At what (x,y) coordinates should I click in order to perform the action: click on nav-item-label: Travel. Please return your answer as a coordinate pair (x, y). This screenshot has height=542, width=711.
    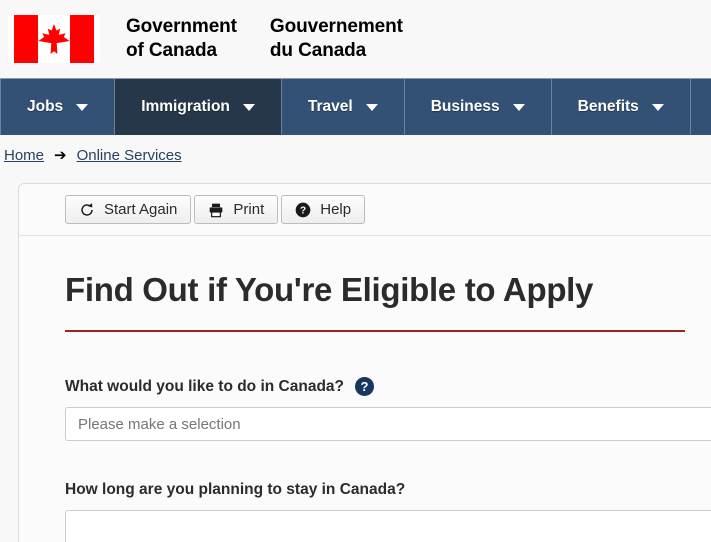
    Looking at the image, I should click on (330, 106).